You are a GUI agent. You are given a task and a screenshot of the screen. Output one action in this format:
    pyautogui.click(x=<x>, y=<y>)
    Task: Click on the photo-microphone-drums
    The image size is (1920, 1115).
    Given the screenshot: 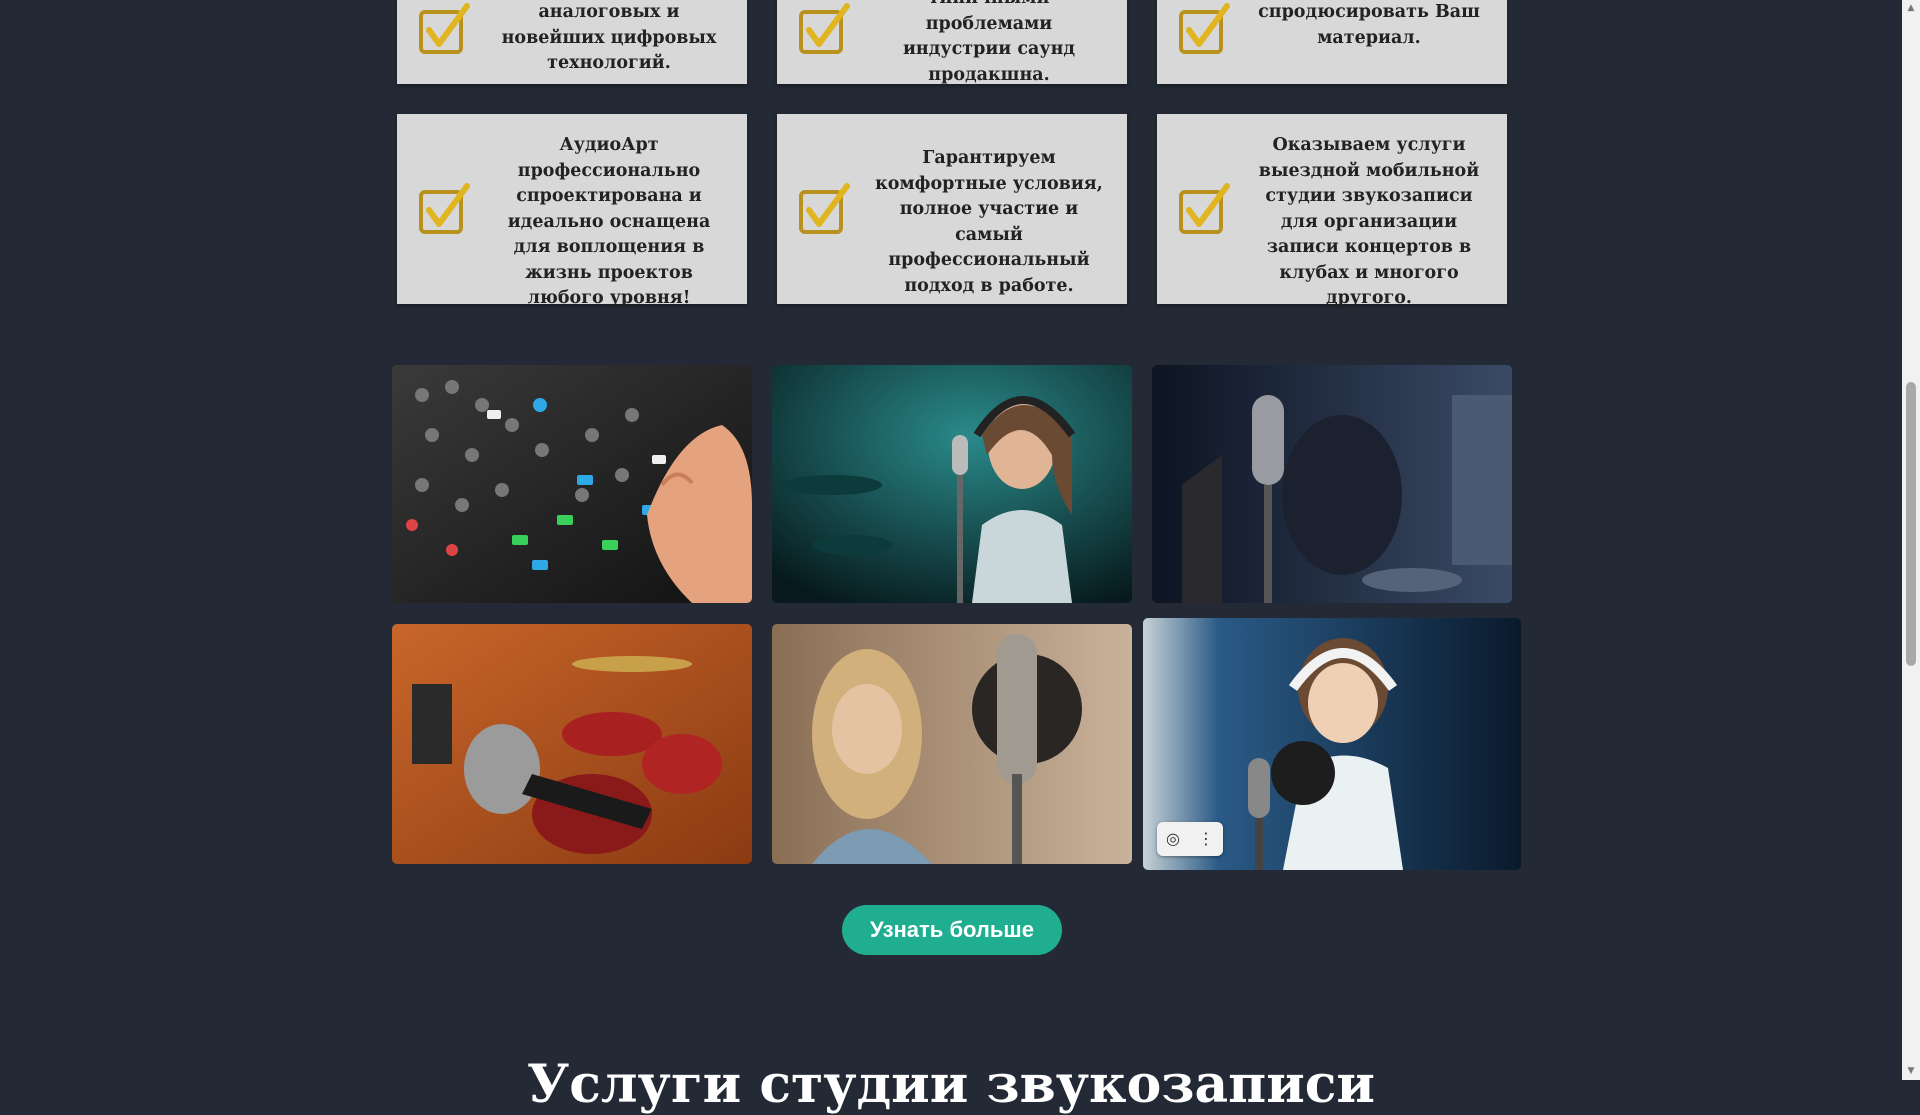 What is the action you would take?
    pyautogui.click(x=572, y=744)
    